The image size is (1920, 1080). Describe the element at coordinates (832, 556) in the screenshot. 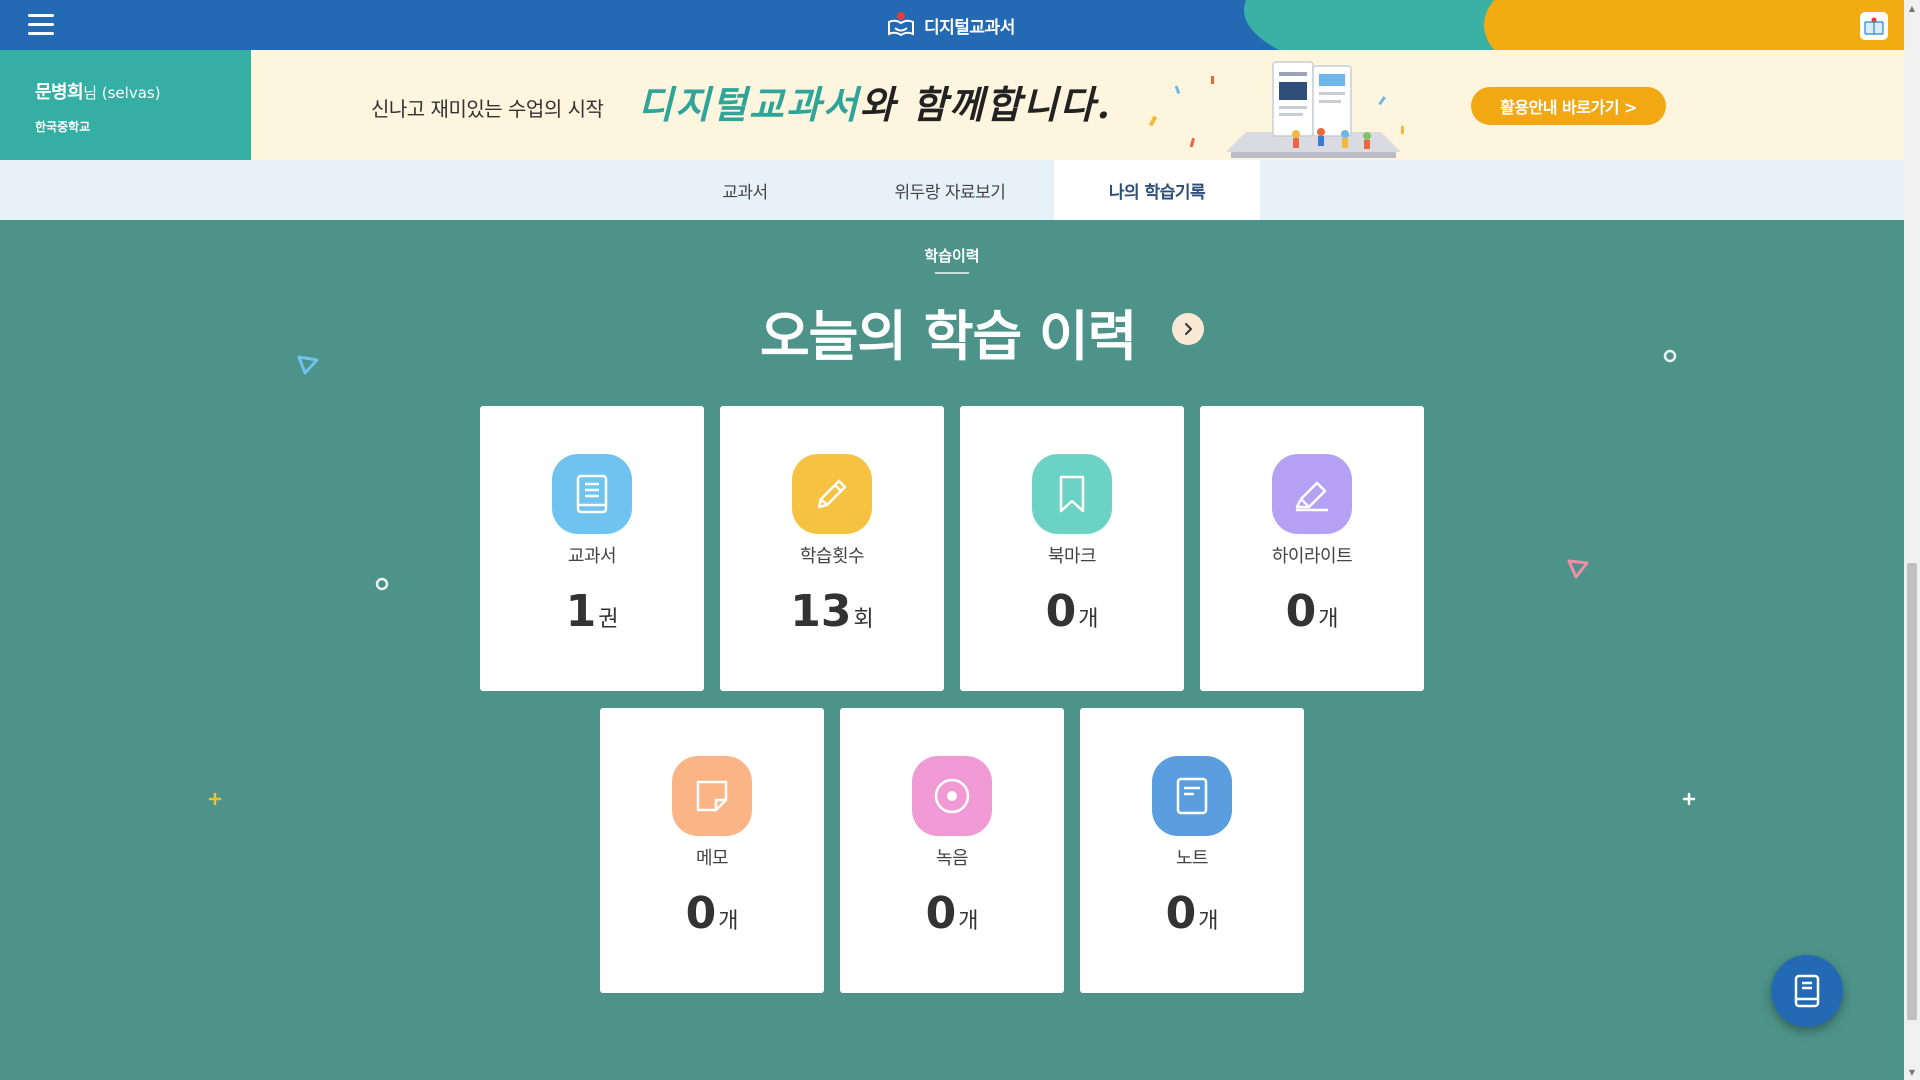

I see `stat-label: 학습횟수` at that location.